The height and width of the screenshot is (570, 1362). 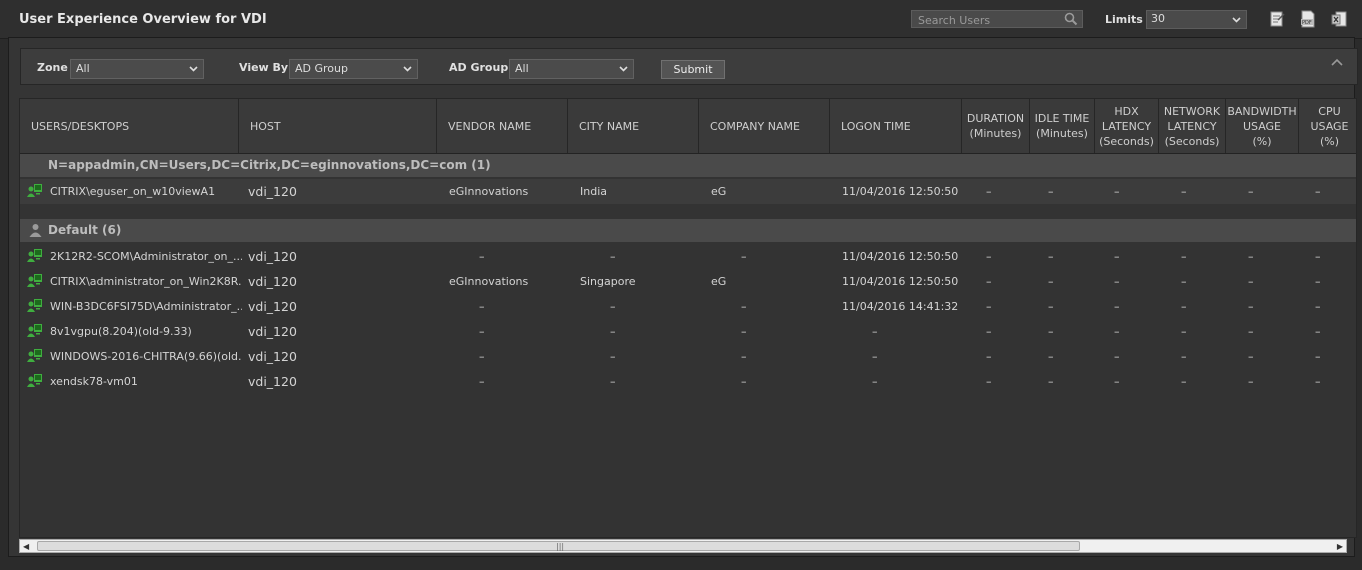 What do you see at coordinates (900, 306) in the screenshot?
I see `cell-logon: 11/04/2016 14:41:32` at bounding box center [900, 306].